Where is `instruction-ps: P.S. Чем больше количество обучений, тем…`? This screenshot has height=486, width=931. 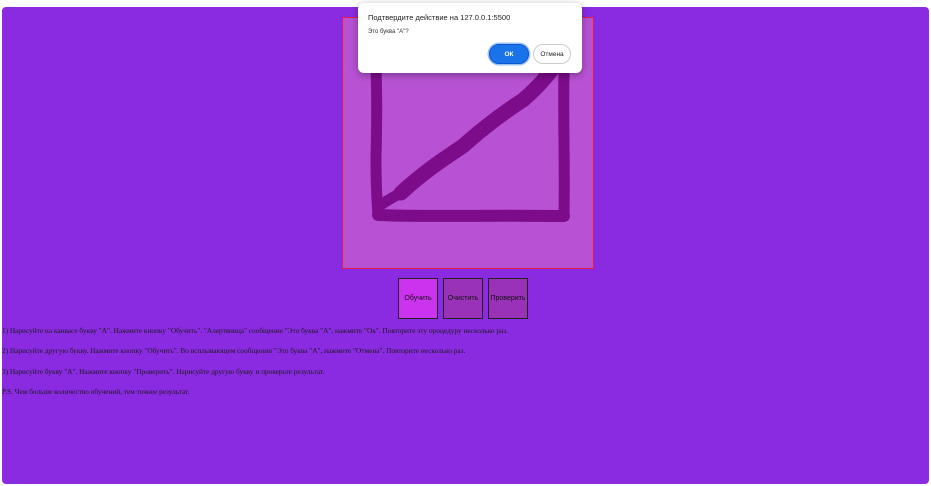
instruction-ps: P.S. Чем больше количество обучений, тем… is located at coordinates (96, 391).